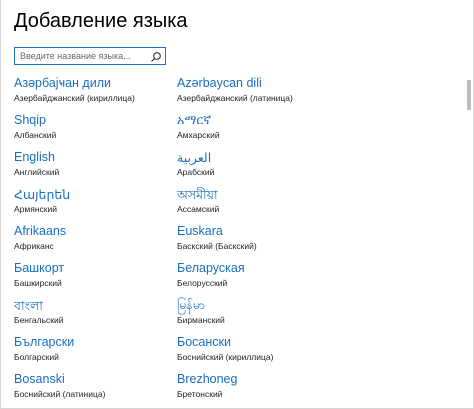  I want to click on language-native-name: Հայերեն, so click(42, 195).